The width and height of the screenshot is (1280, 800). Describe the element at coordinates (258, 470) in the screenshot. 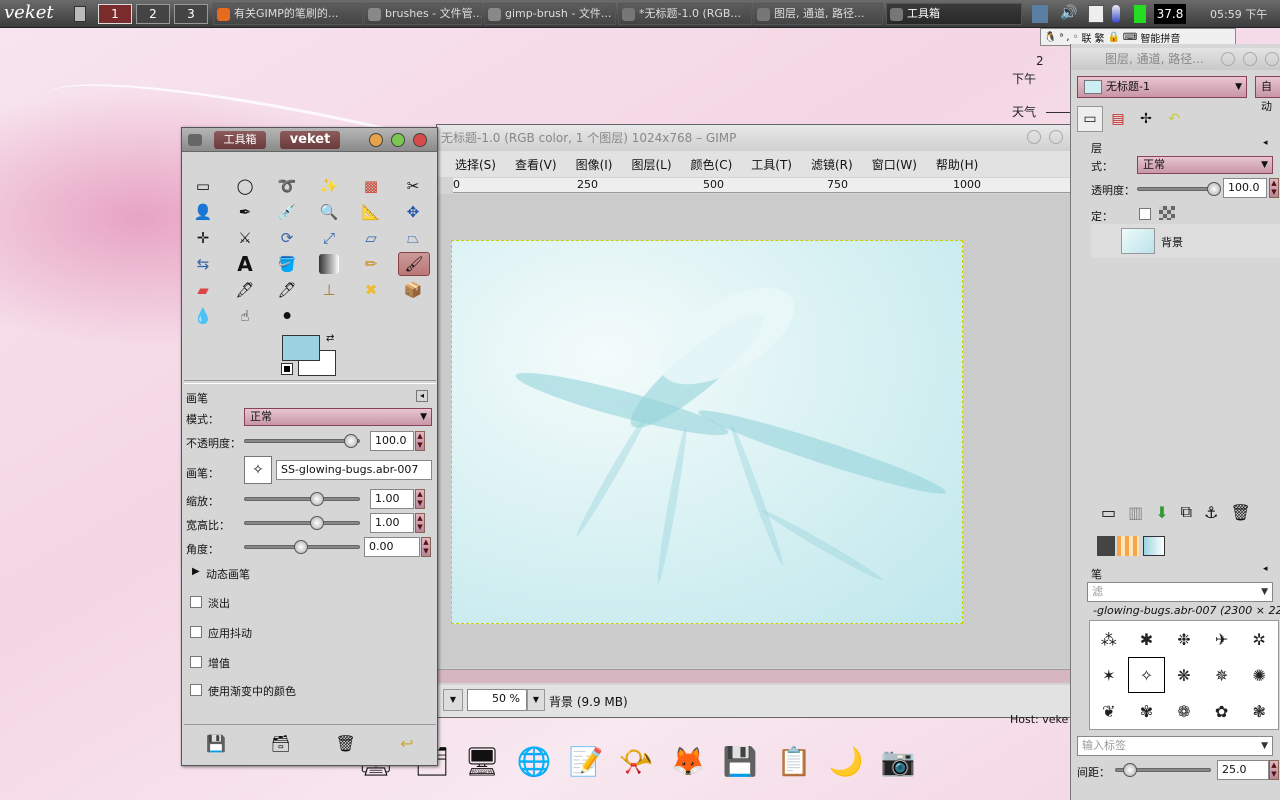

I see `brush-preview: ✧` at that location.